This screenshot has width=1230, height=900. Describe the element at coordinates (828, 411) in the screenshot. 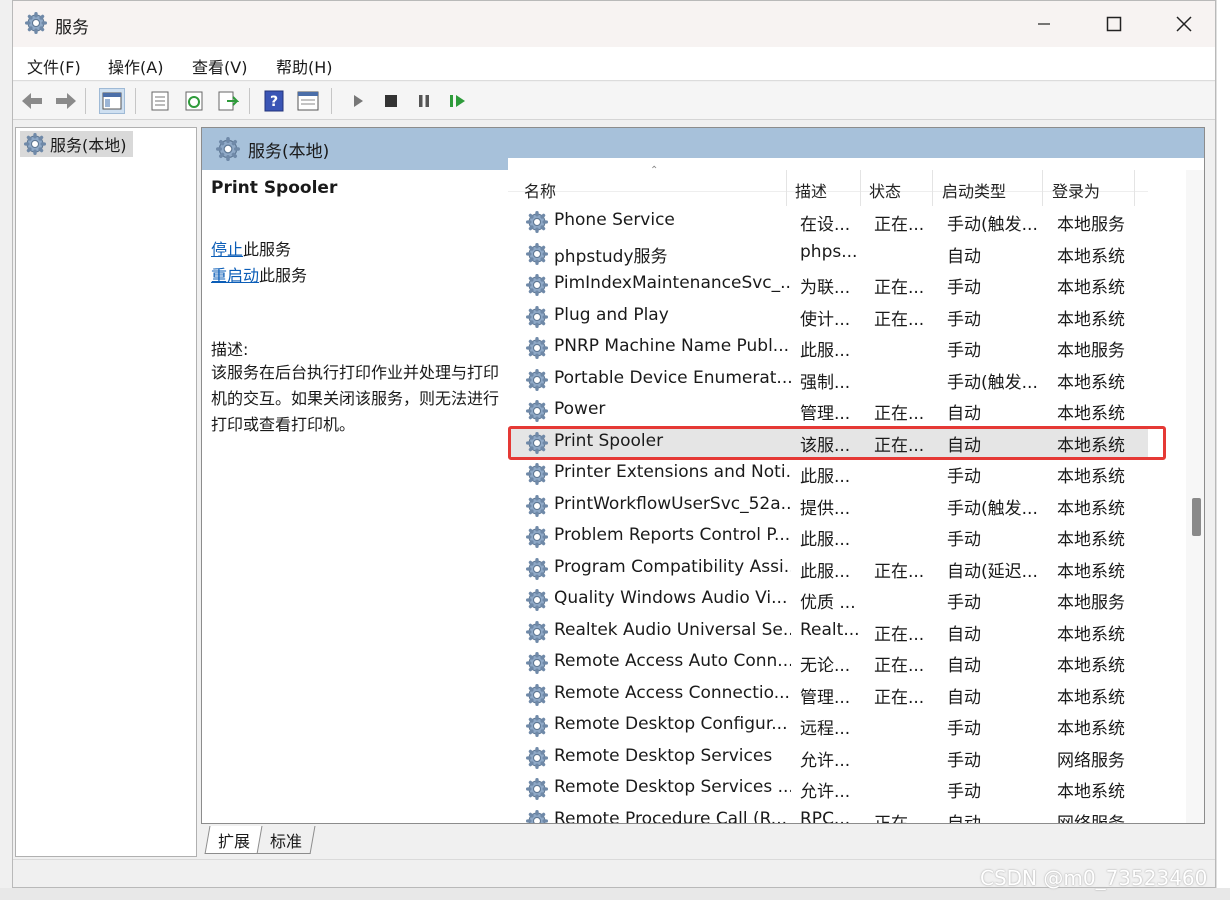

I see `service-row: Power 管理... 正在... 自动 本地系统` at that location.